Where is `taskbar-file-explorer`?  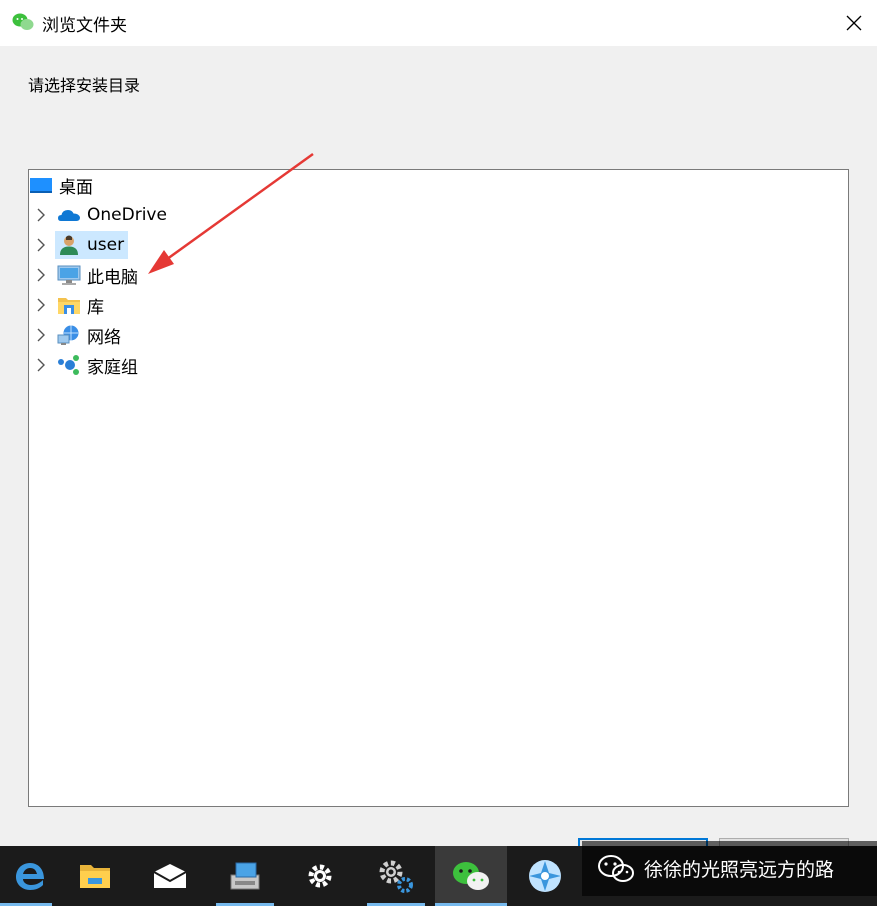 taskbar-file-explorer is located at coordinates (95, 876).